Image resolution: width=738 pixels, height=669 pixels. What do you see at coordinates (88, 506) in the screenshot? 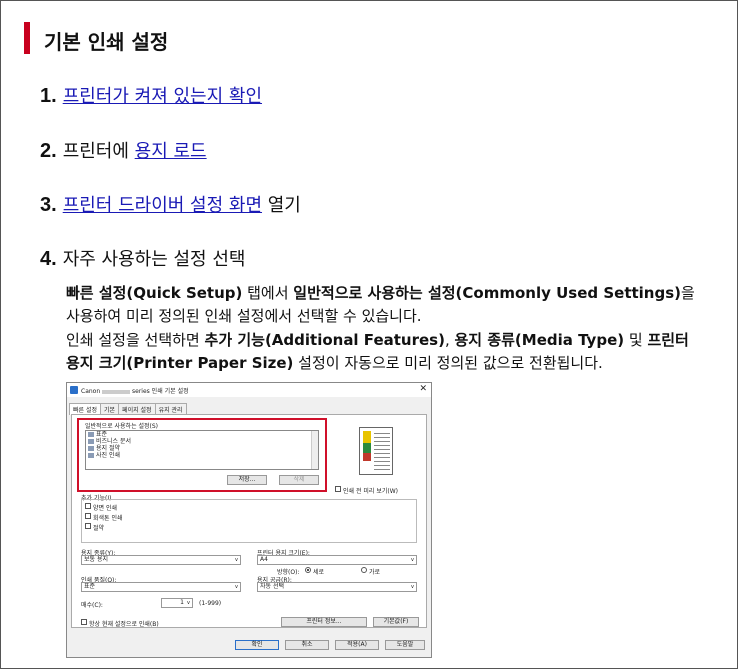
I see `duplex-checkbox` at bounding box center [88, 506].